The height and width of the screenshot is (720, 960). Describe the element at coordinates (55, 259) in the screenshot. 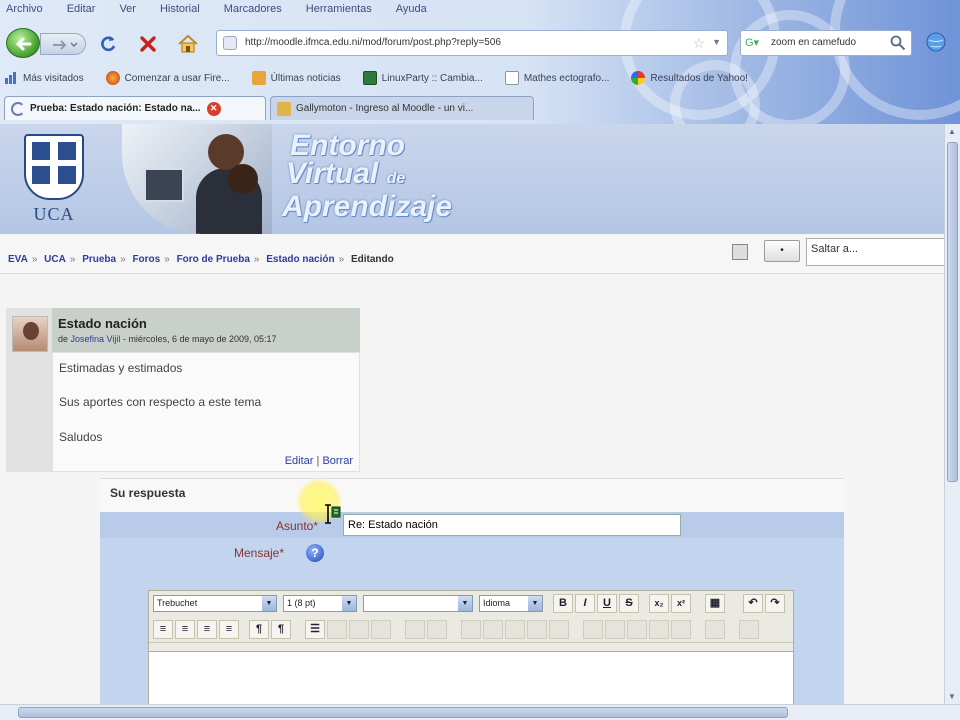

I see `breadcrumb-item: UCA` at that location.